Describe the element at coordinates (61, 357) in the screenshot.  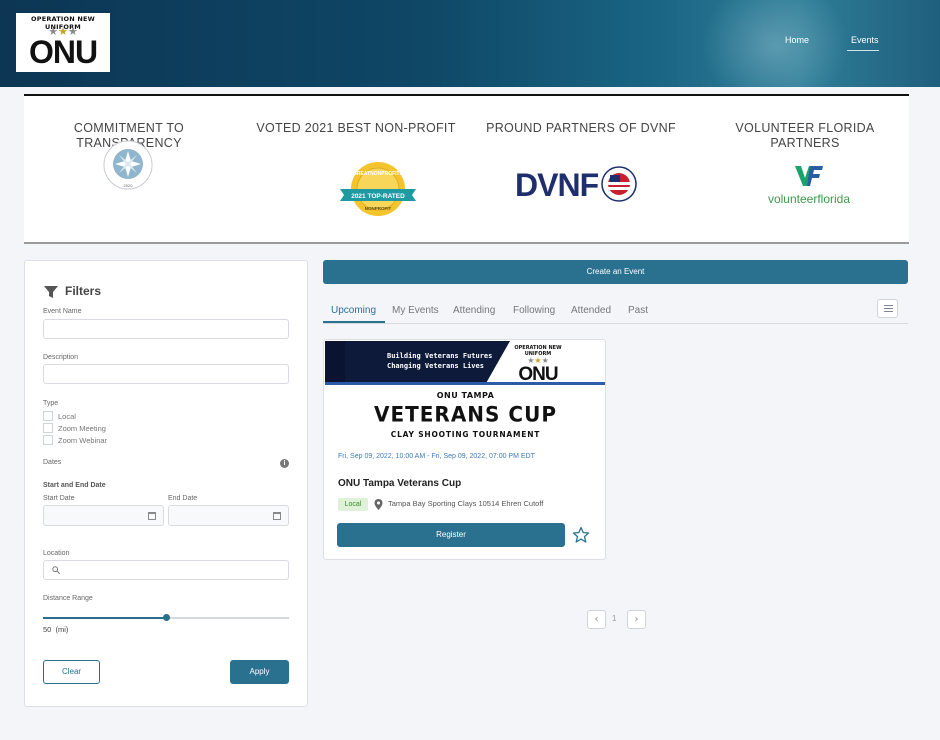
I see `description-label: Description` at that location.